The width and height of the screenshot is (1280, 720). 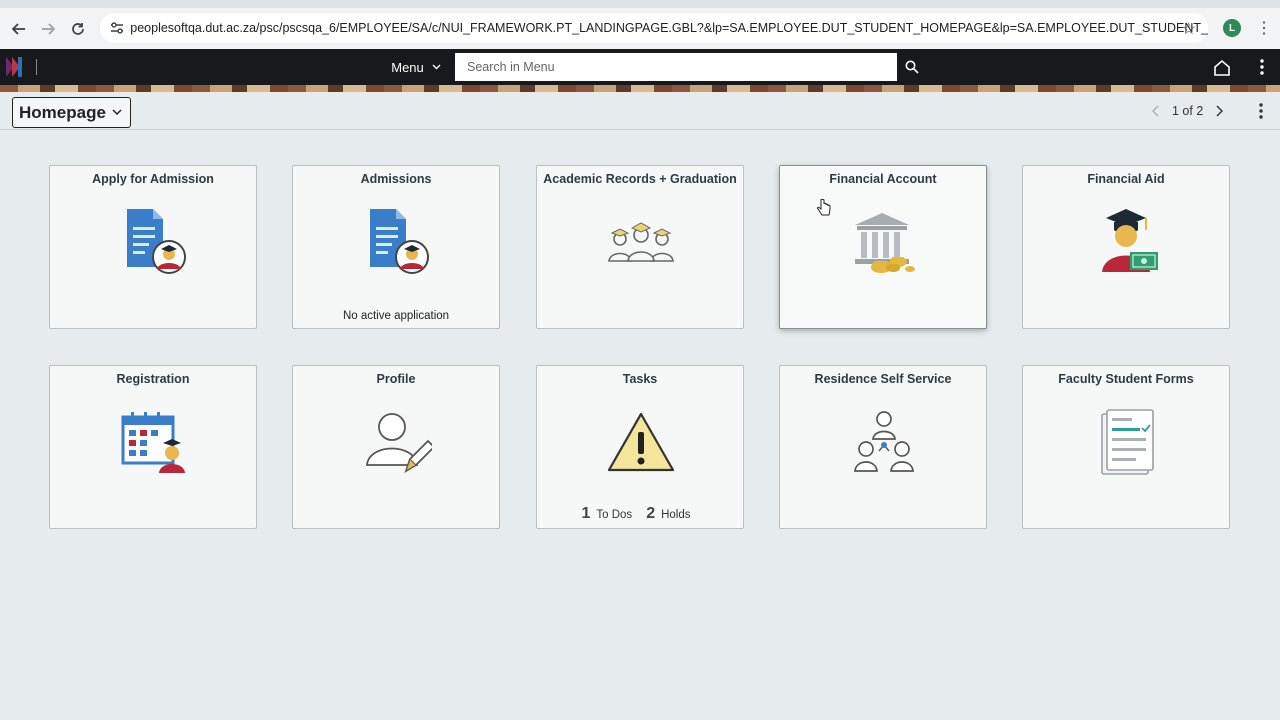 I want to click on tile-financial-aid: Financial Aid, so click(x=1126, y=247).